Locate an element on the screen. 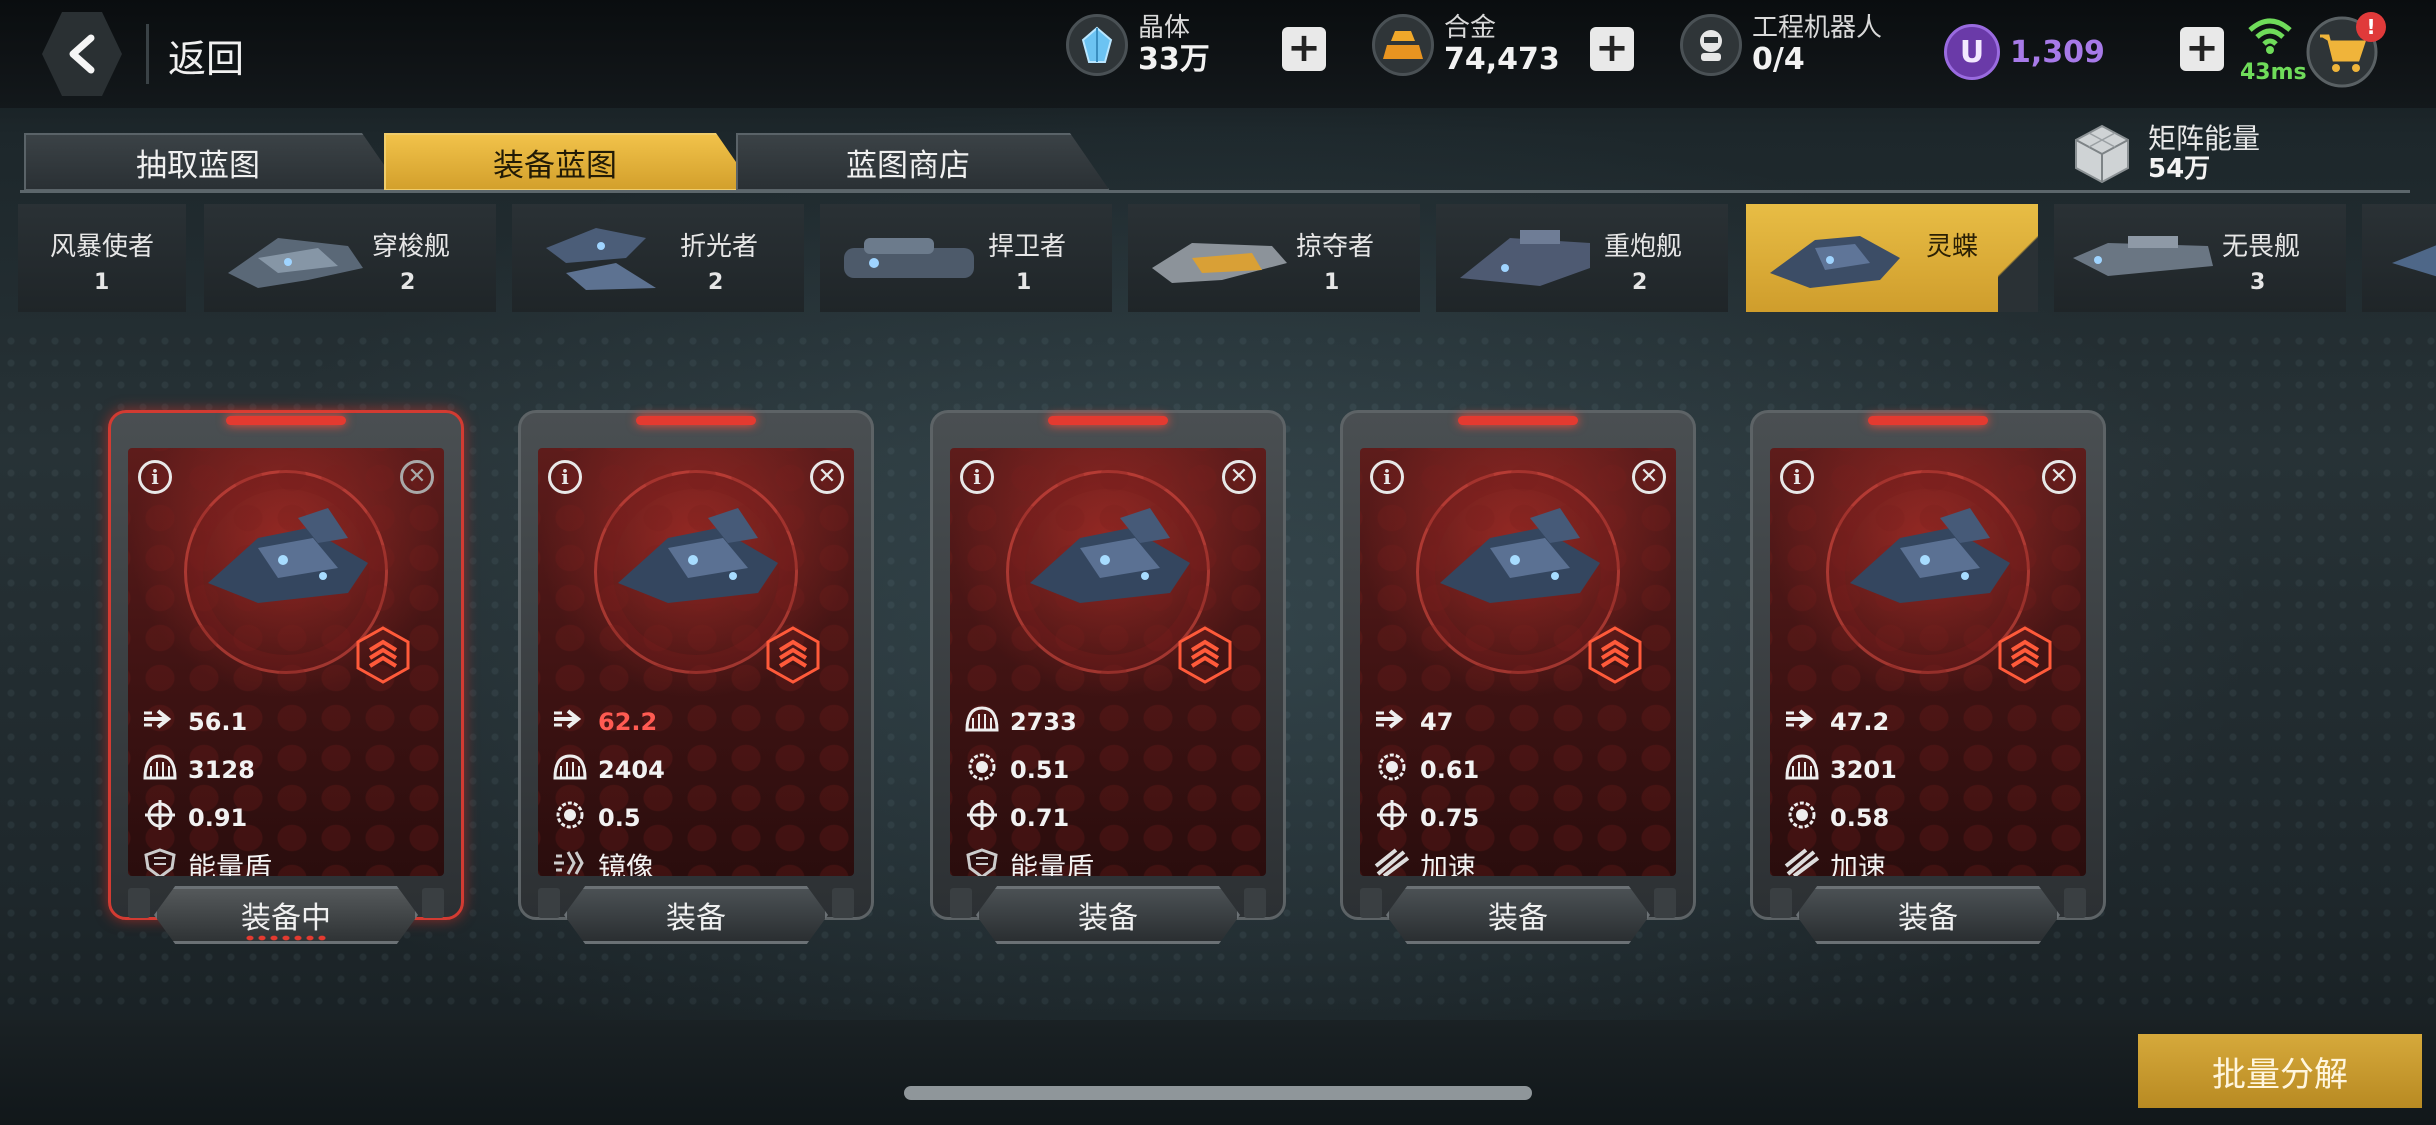 This screenshot has height=1125, width=2436. resource-name: 合金 is located at coordinates (1470, 28).